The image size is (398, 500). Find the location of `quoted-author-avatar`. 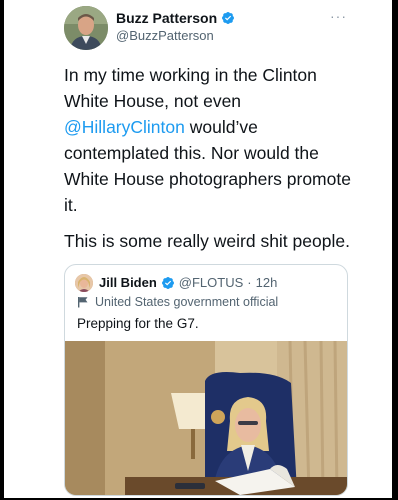

quoted-author-avatar is located at coordinates (84, 283).